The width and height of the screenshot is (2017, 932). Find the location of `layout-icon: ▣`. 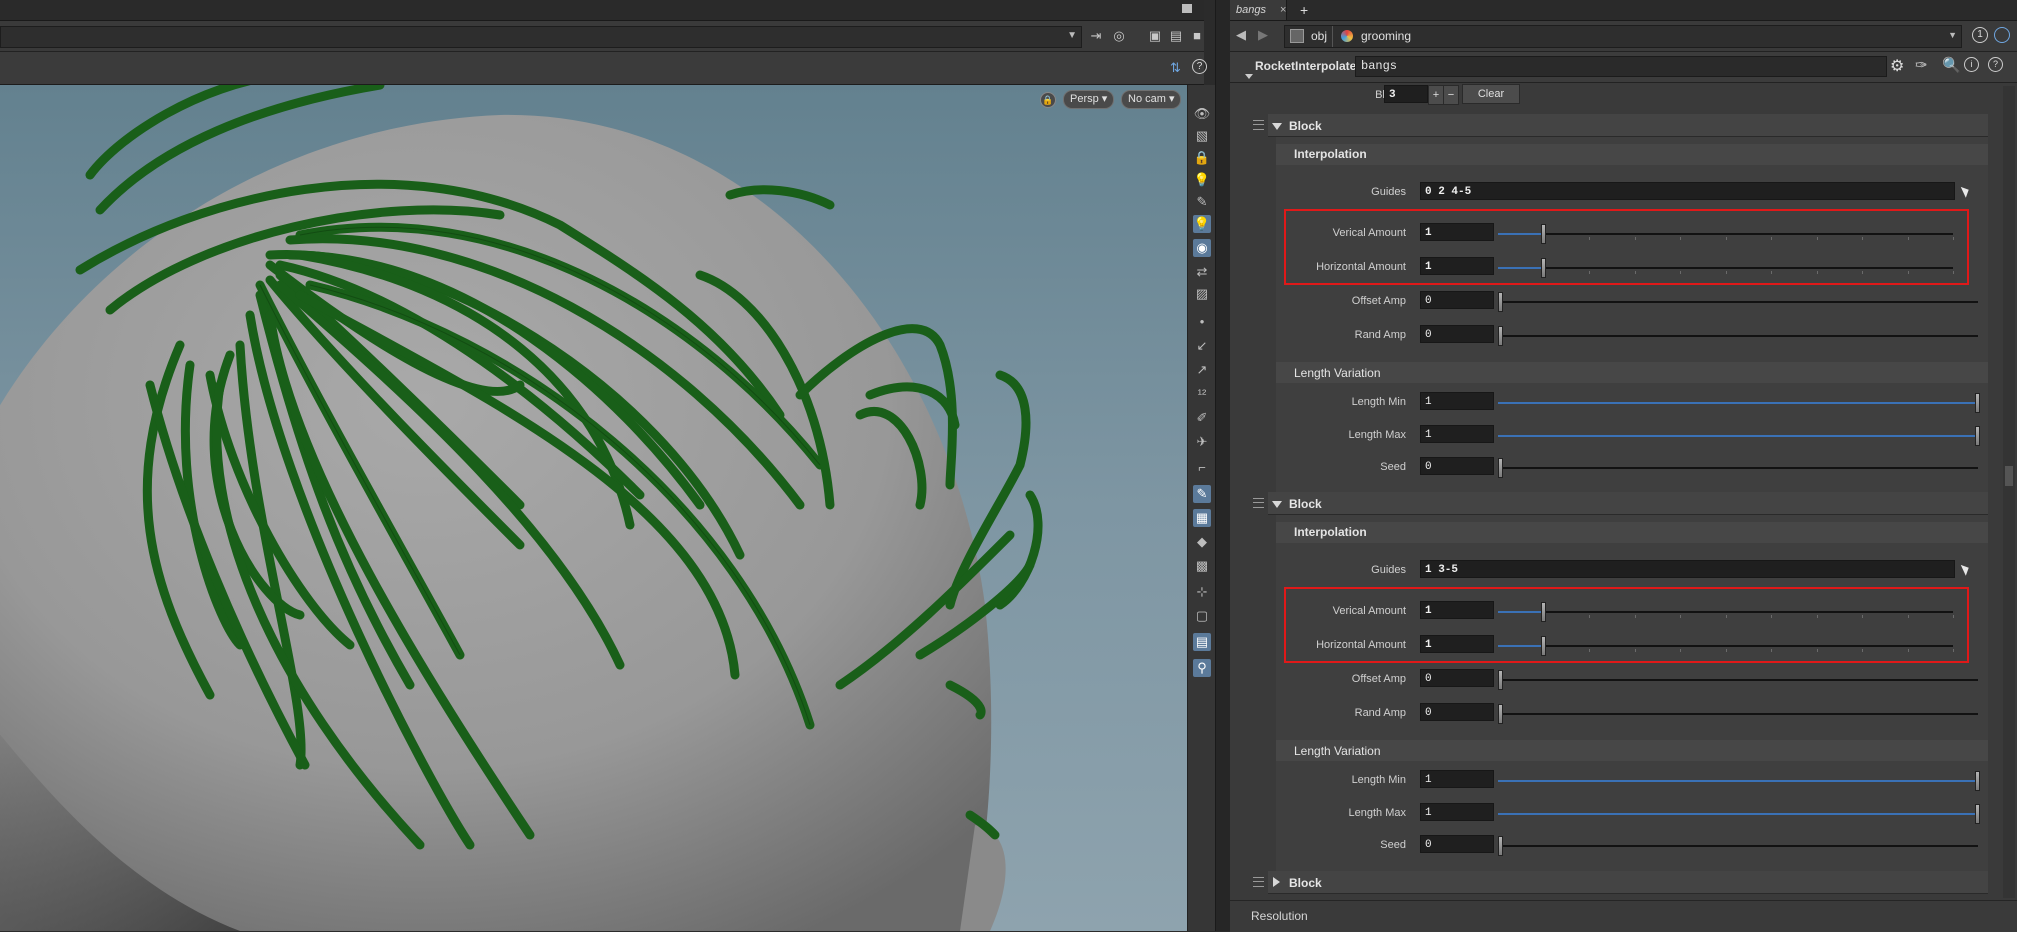

layout-icon: ▣ is located at coordinates (1155, 36).